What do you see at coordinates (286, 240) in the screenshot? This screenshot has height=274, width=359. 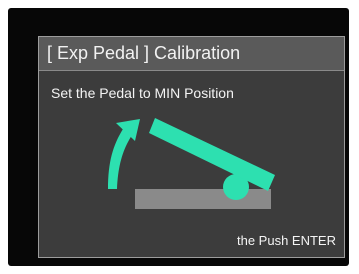 I see `push-enter-hint: the Push ENTER` at bounding box center [286, 240].